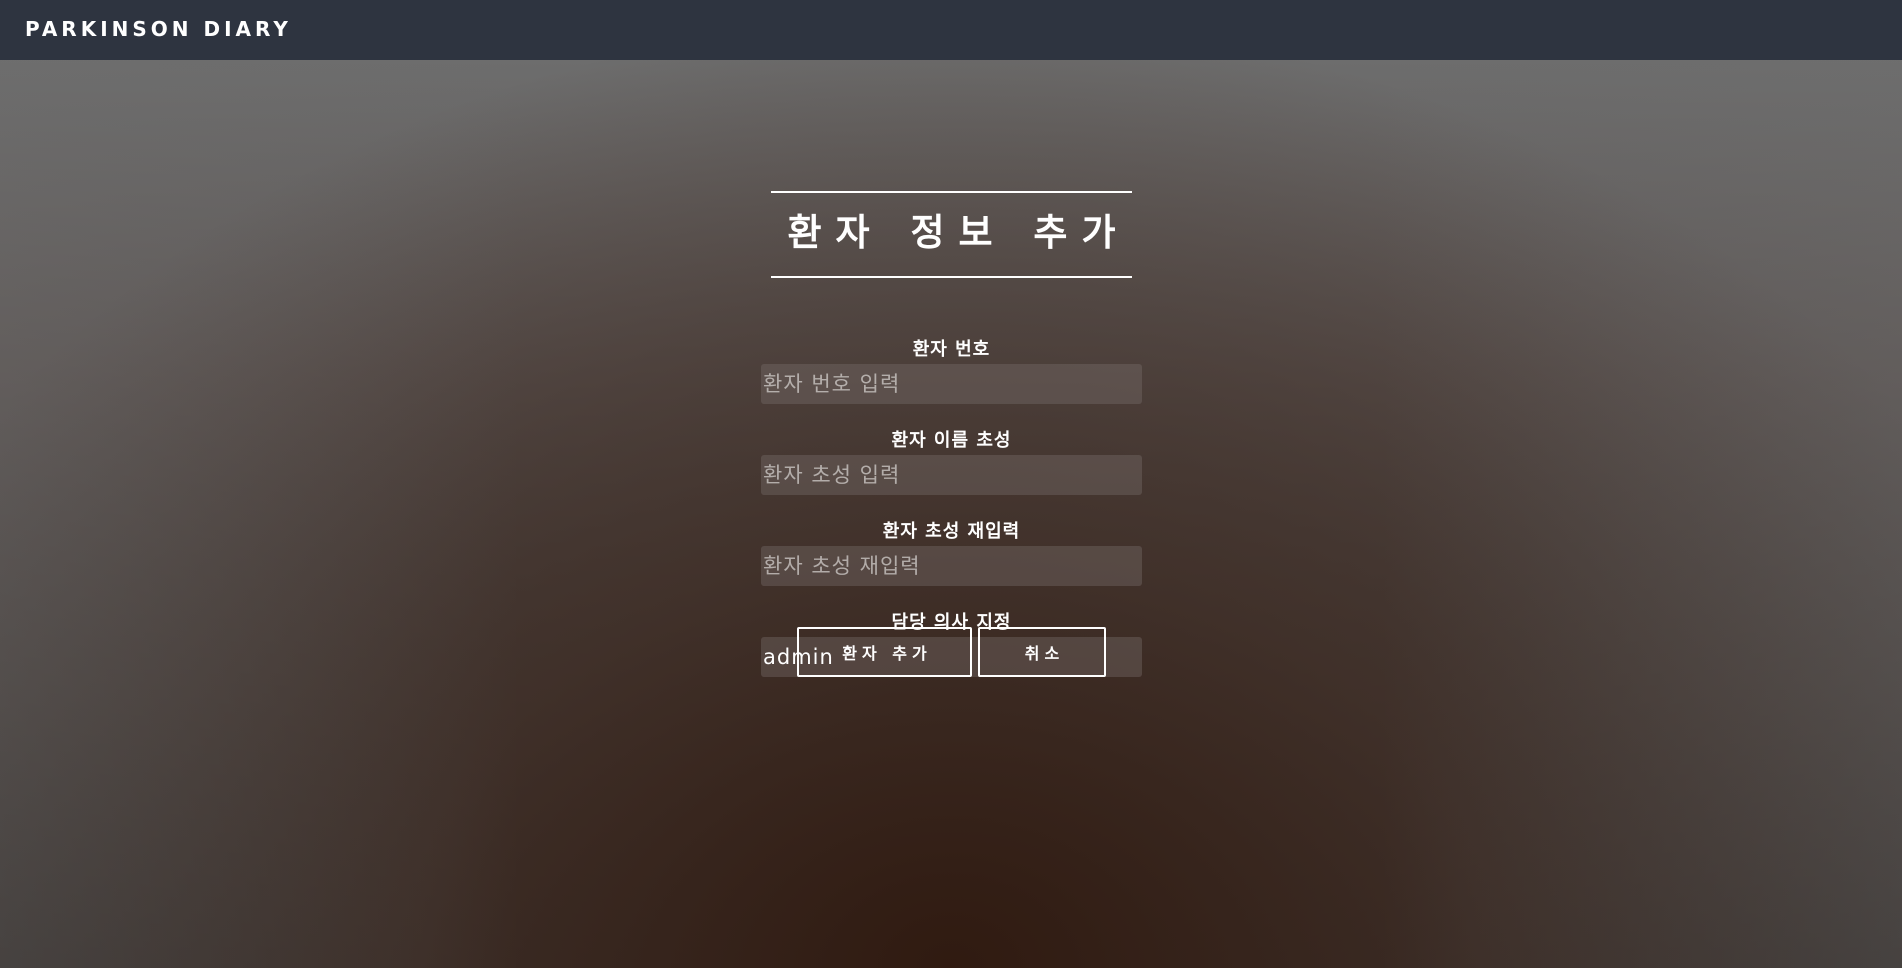 Image resolution: width=1902 pixels, height=968 pixels. What do you see at coordinates (951, 531) in the screenshot?
I see `patient-initials-confirm-label: 환자 초성 재입력` at bounding box center [951, 531].